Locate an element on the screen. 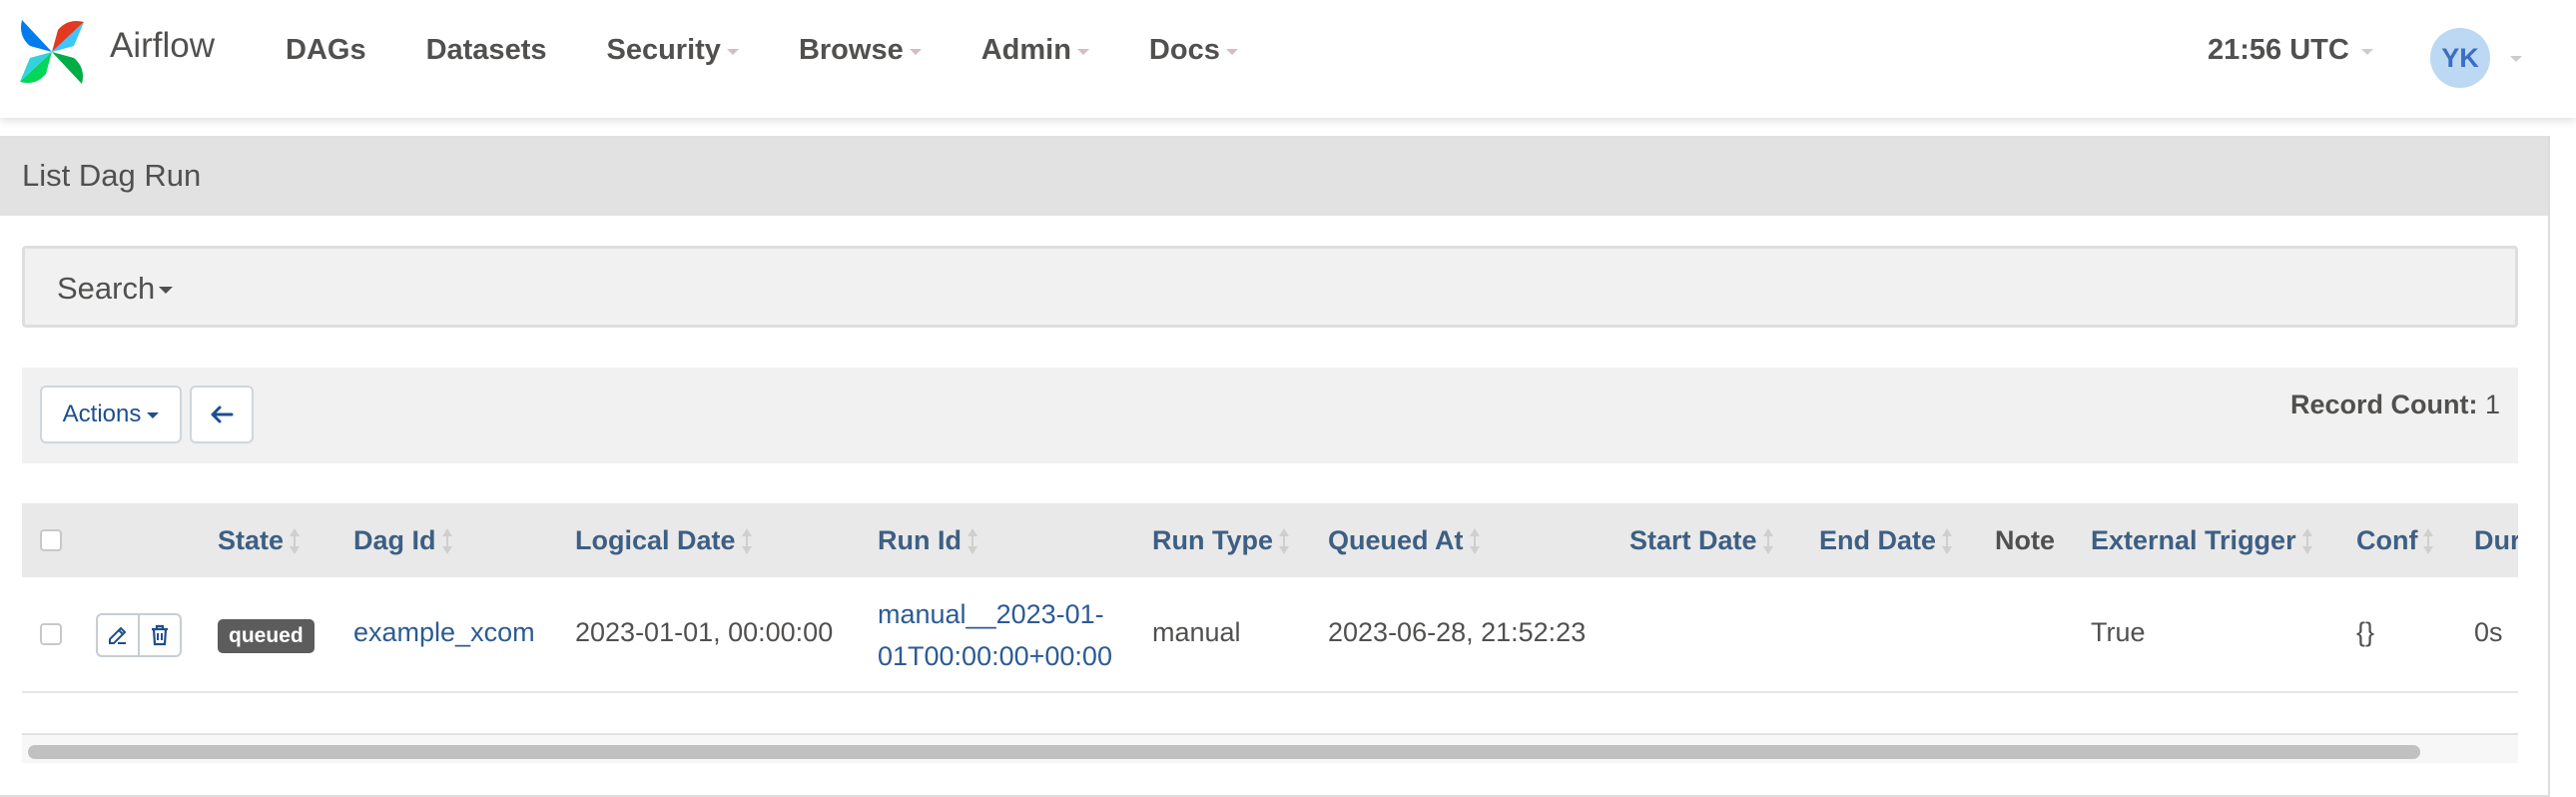 The width and height of the screenshot is (2576, 797). back-button is located at coordinates (222, 414).